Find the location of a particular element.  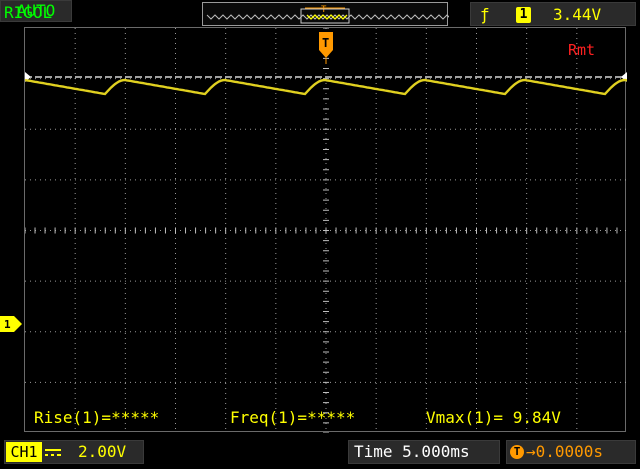

channel-marker-label: 1 is located at coordinates (7, 324).